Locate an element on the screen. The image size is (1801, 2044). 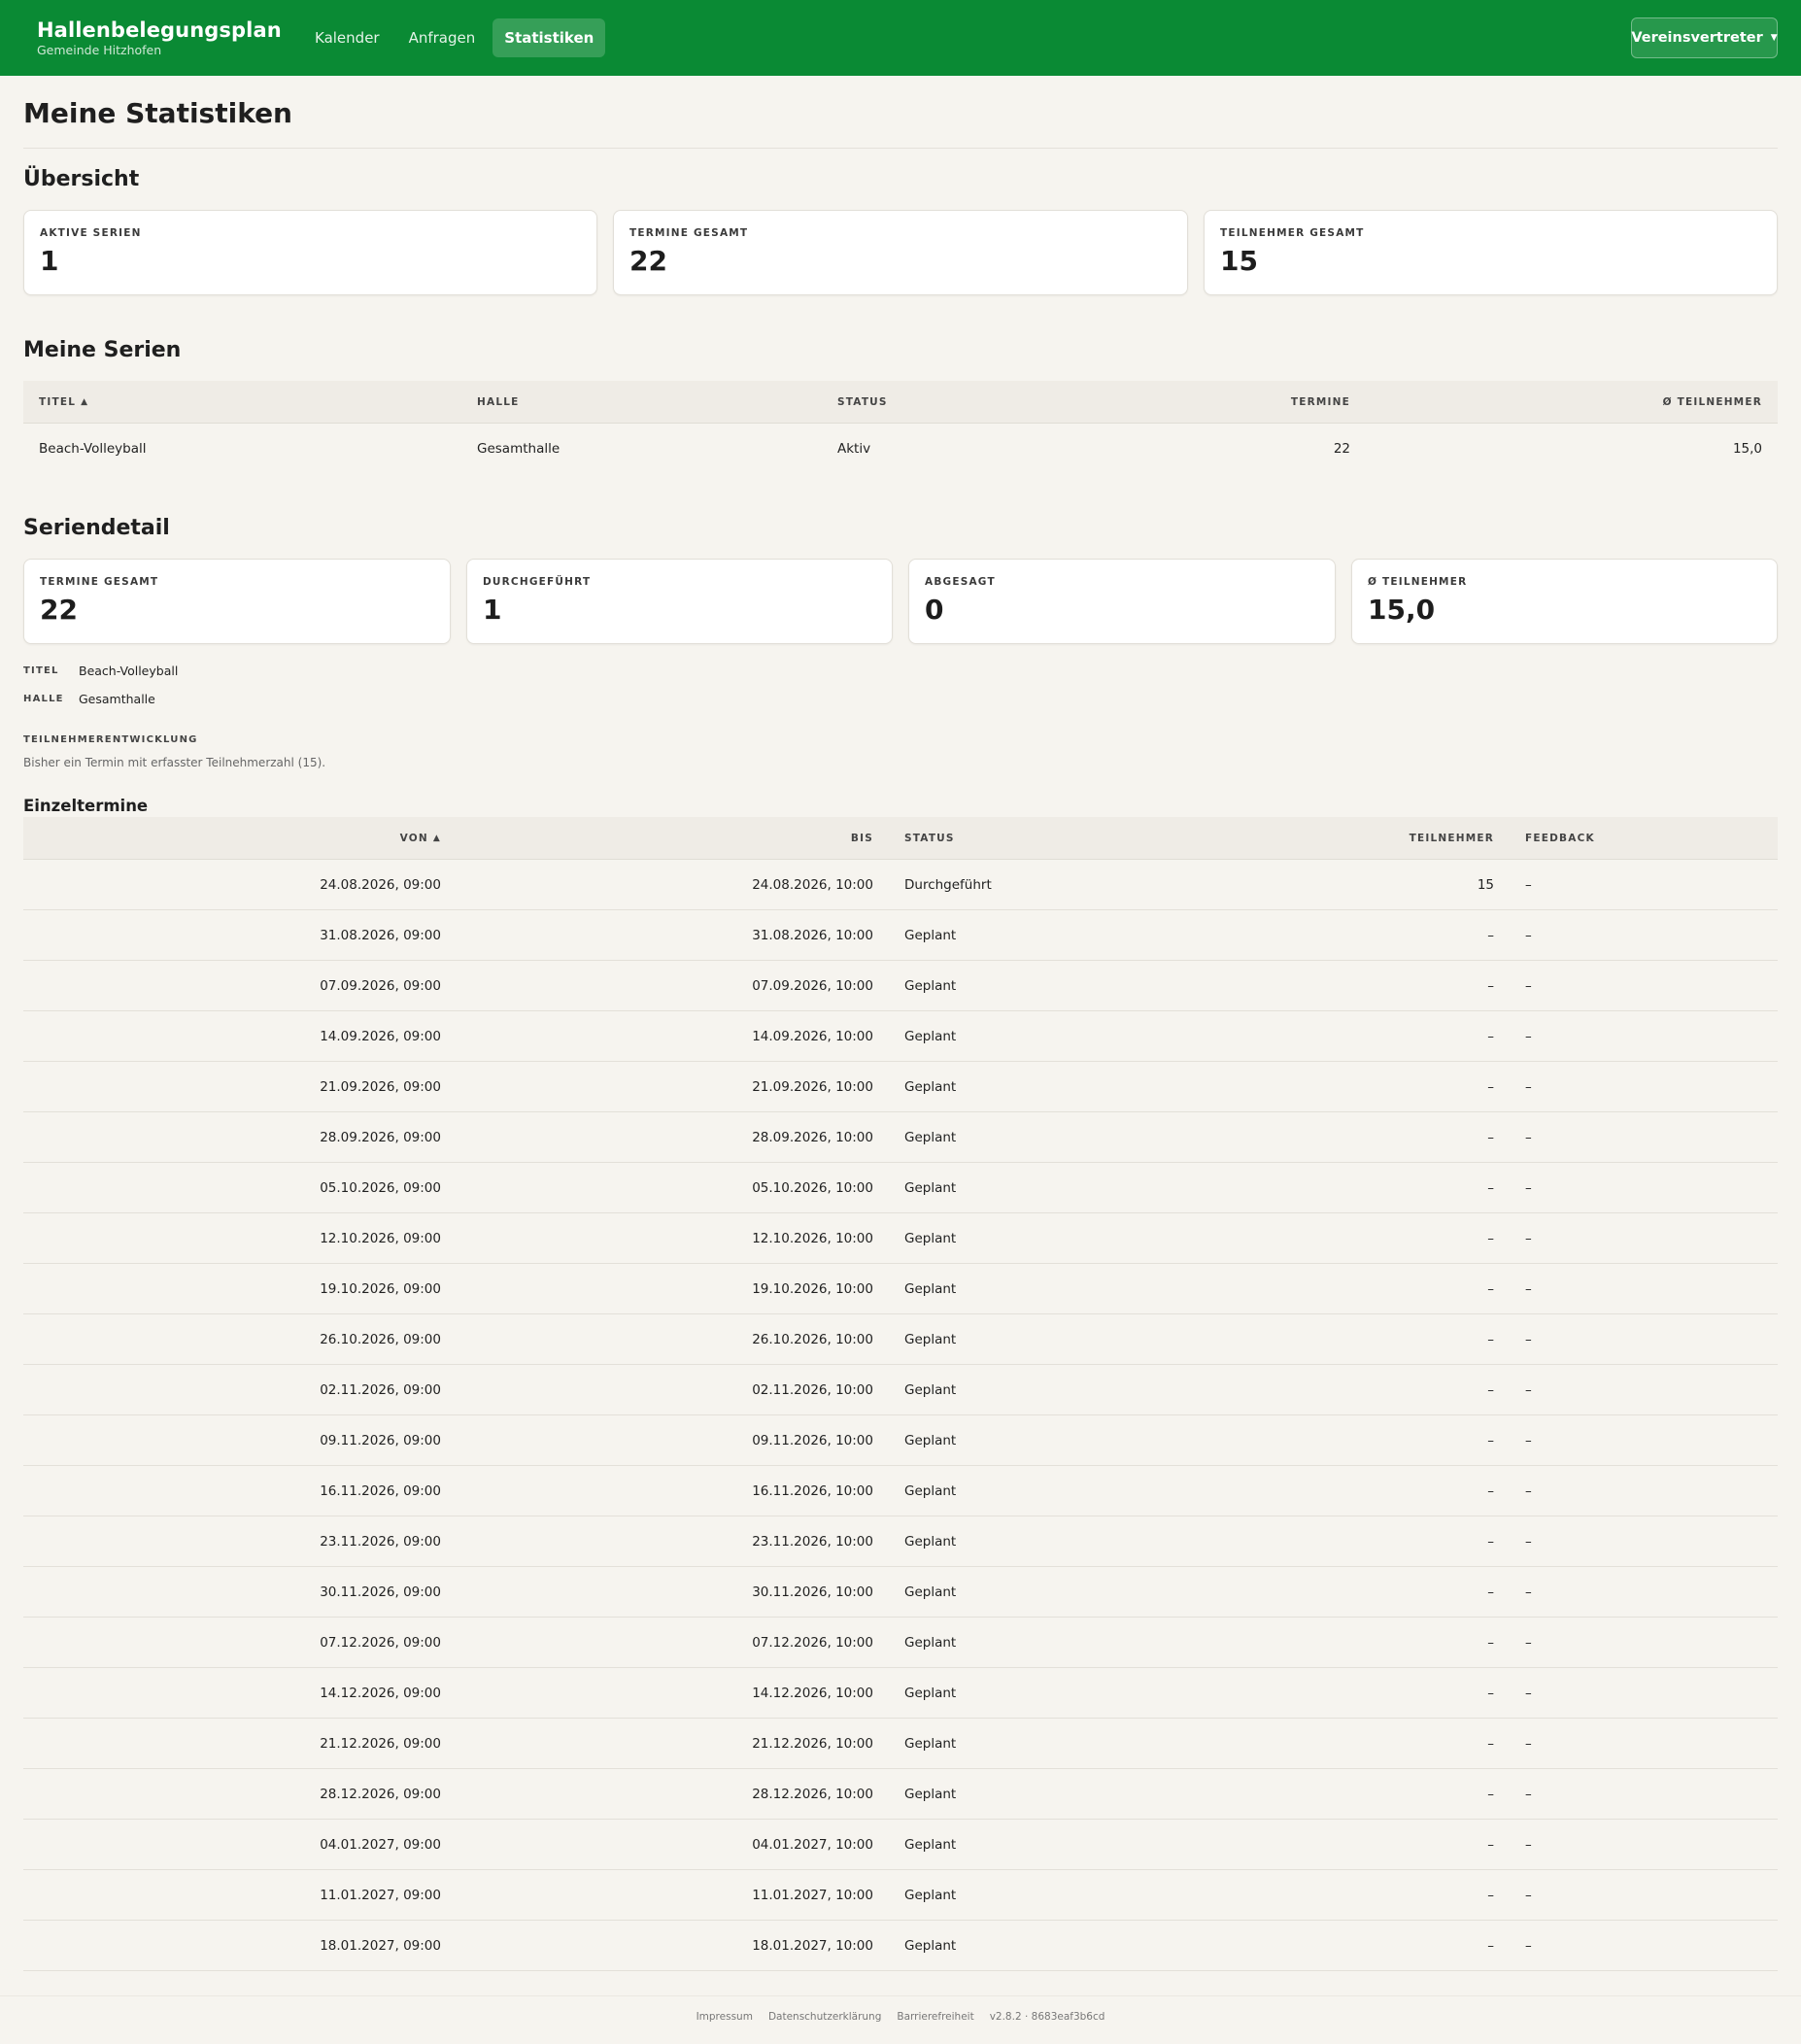
cell-von: 14.09.2026, 09:00 is located at coordinates (380, 1036).